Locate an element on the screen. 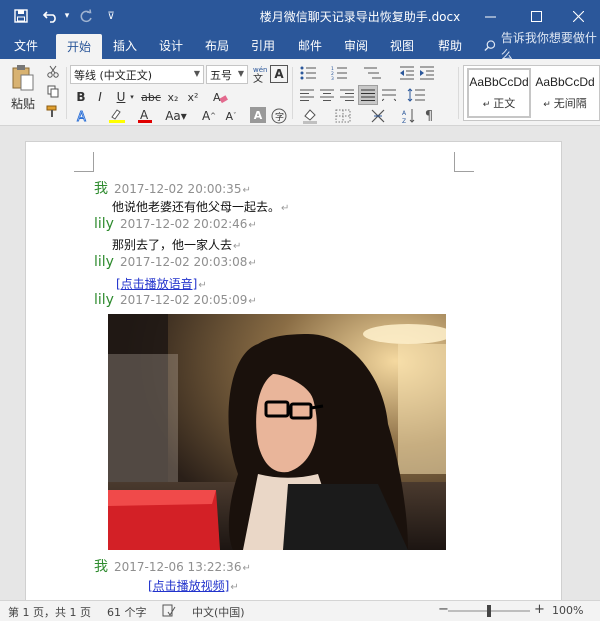  tab-design: 设计 is located at coordinates (171, 45).